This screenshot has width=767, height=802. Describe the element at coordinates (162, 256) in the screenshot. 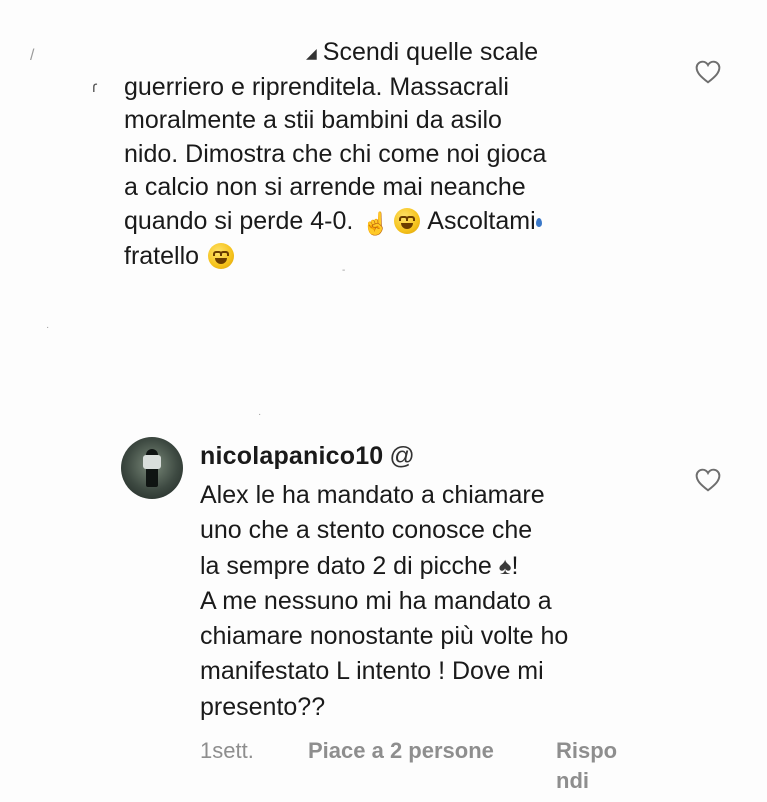

I see `comment-1-line: fratello` at that location.